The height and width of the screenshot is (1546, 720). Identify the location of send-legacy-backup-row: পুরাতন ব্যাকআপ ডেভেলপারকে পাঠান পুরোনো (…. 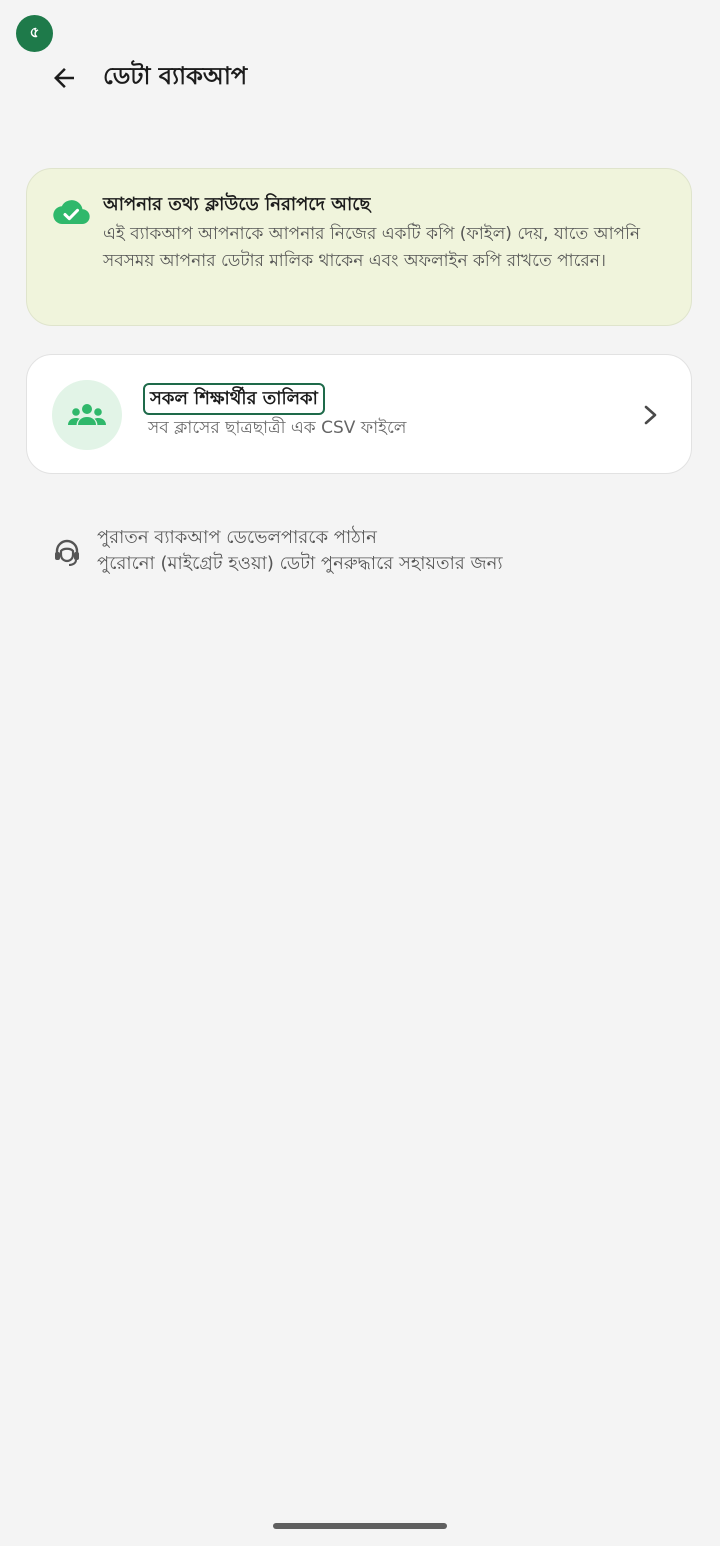
(360, 552).